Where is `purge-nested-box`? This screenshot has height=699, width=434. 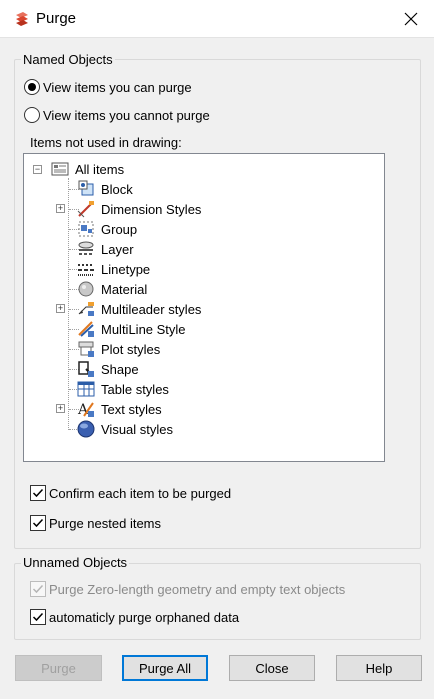
purge-nested-box is located at coordinates (38, 523).